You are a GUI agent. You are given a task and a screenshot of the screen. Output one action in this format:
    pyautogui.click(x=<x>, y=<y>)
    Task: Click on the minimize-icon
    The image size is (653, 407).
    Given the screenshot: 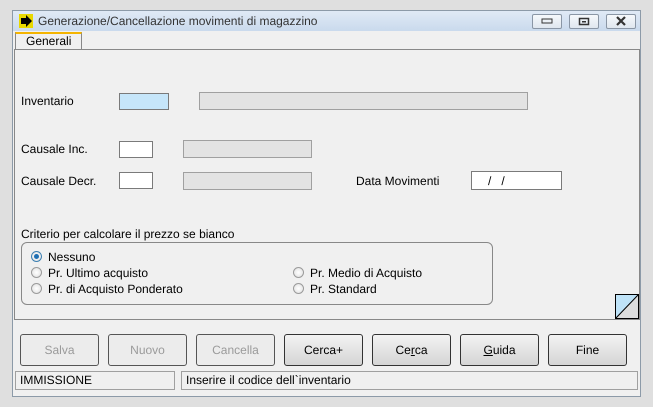 What is the action you would take?
    pyautogui.click(x=547, y=21)
    